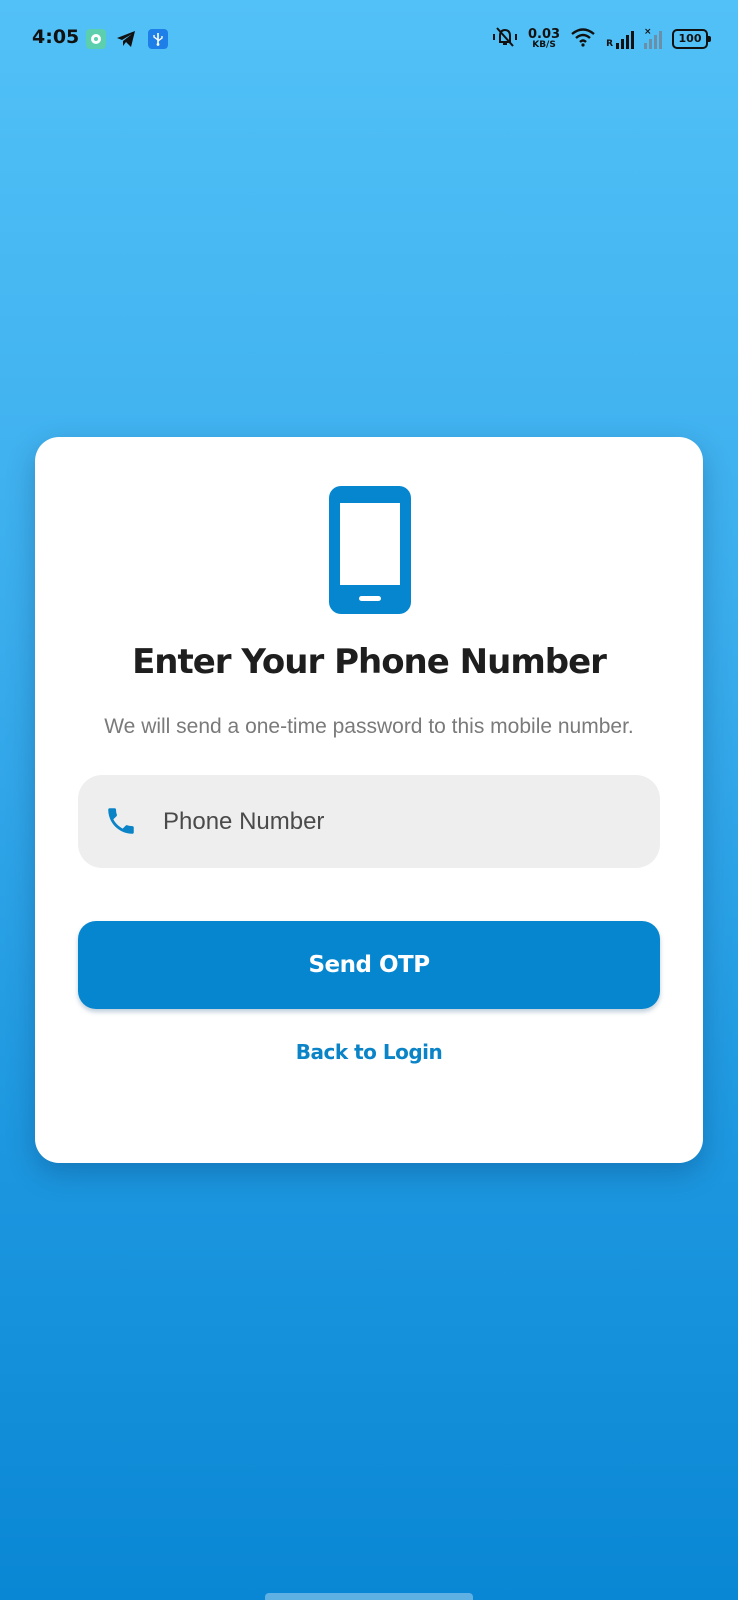  I want to click on roaming-label: R, so click(609, 44).